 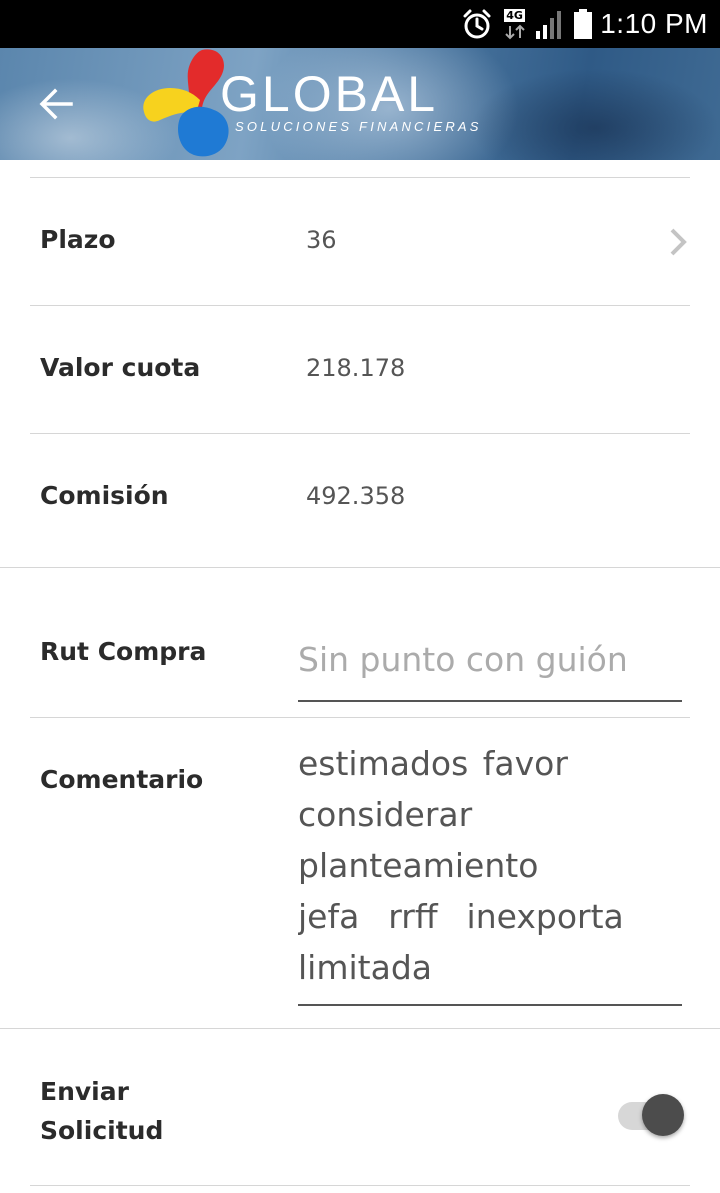 What do you see at coordinates (120, 367) in the screenshot?
I see `valor-cuota-label: Valor cuota` at bounding box center [120, 367].